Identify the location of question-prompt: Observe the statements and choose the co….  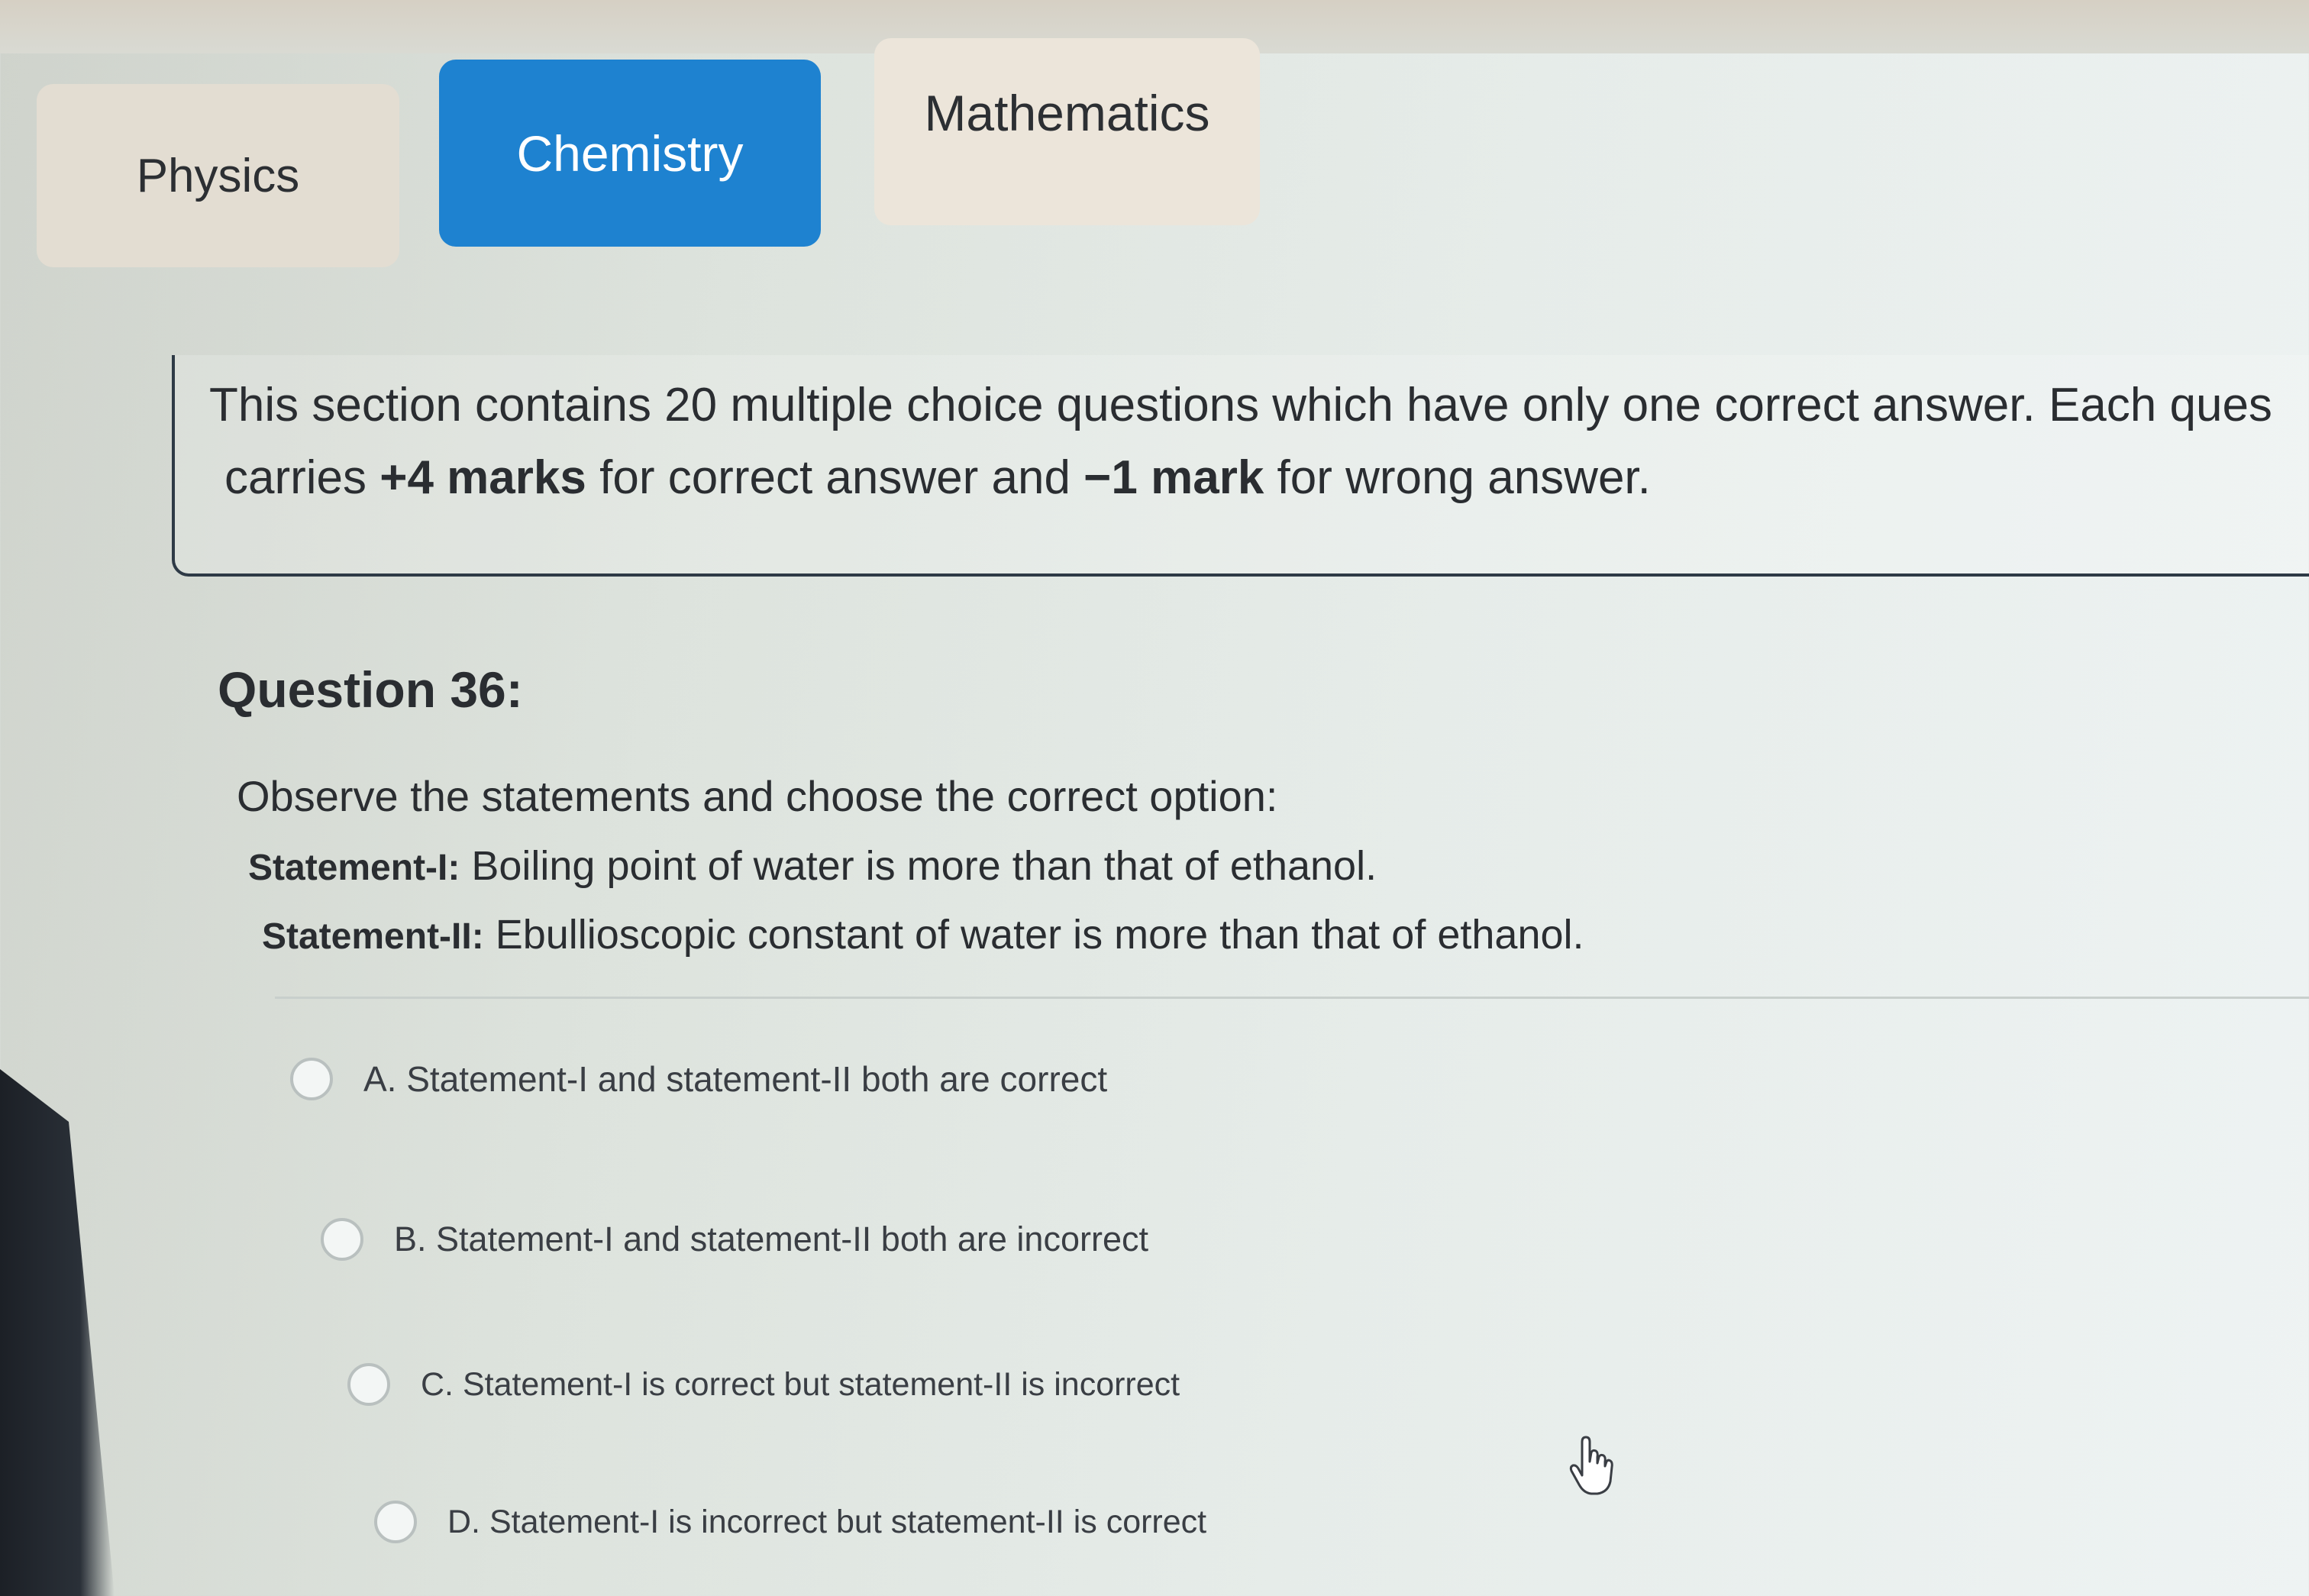
(757, 796).